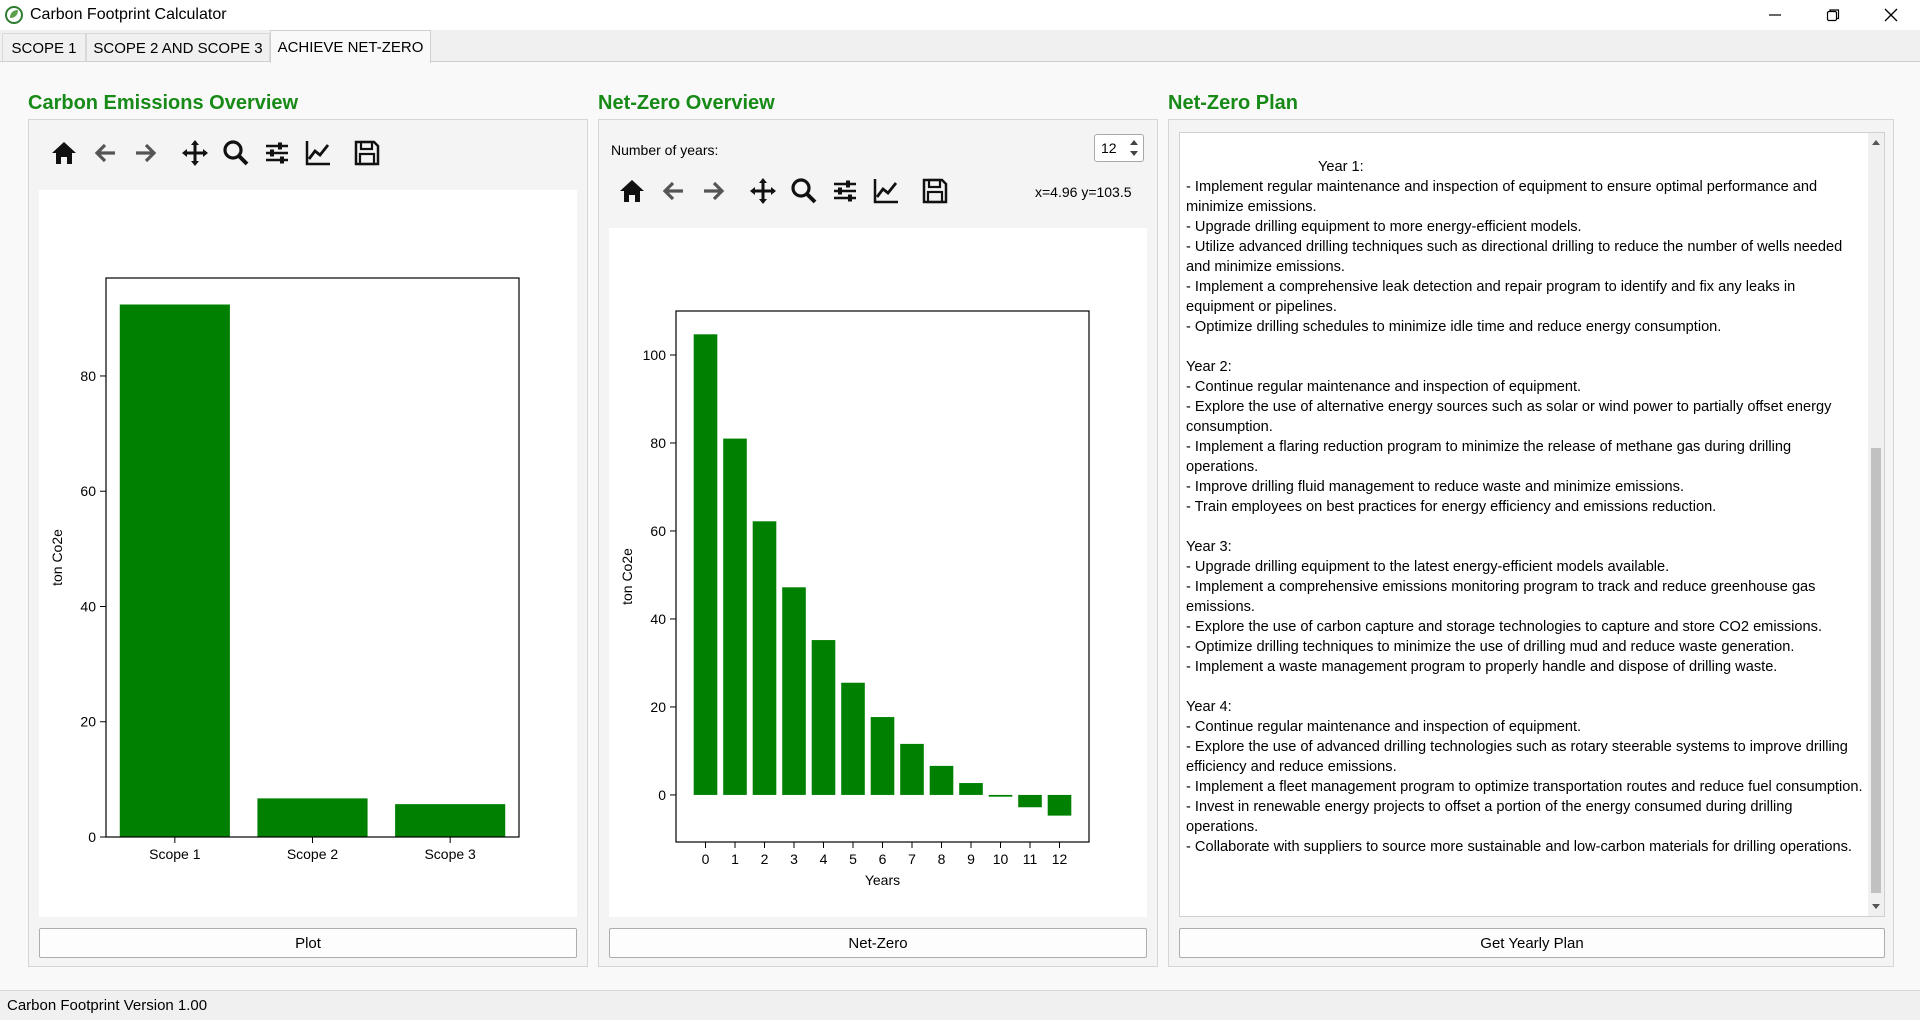 The height and width of the screenshot is (1020, 1920). Describe the element at coordinates (1109, 148) in the screenshot. I see `years-value: 12` at that location.